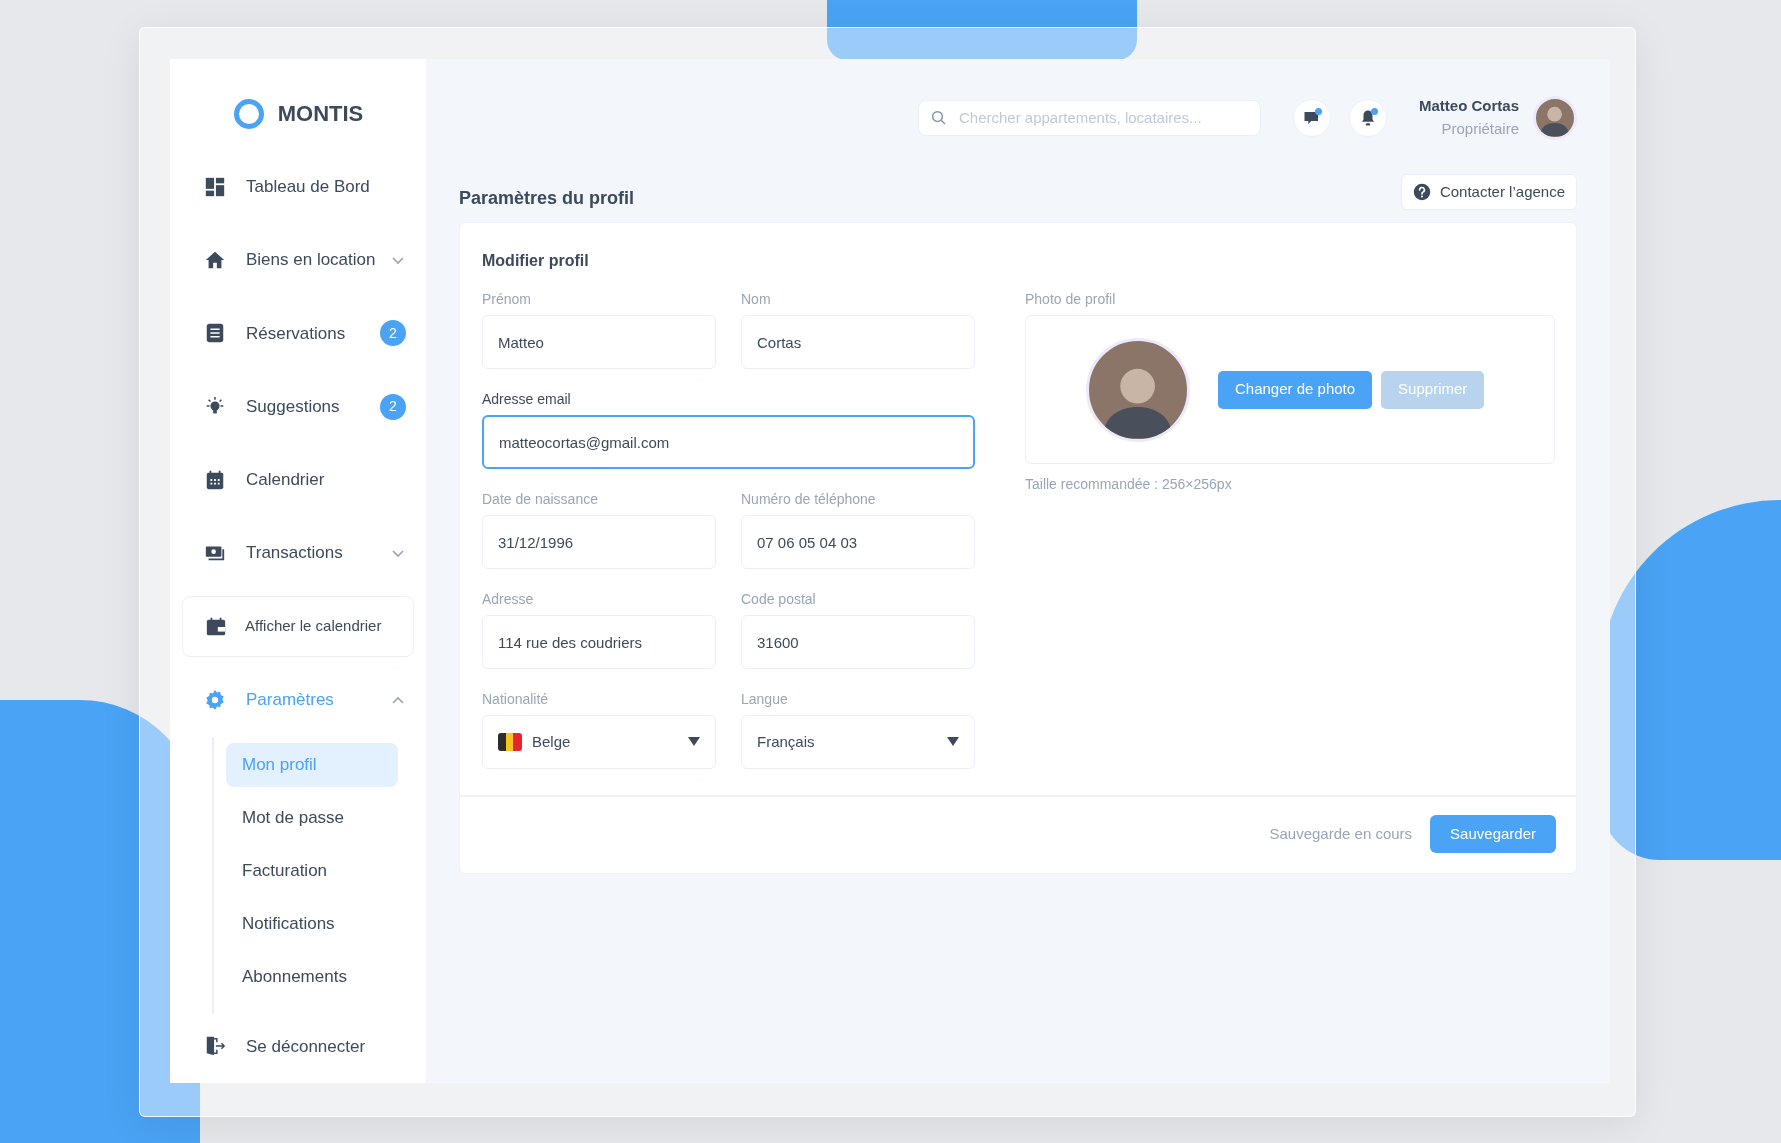 The image size is (1781, 1143). Describe the element at coordinates (1129, 484) in the screenshot. I see `size-hint: Taille recommandée : 256×256px` at that location.